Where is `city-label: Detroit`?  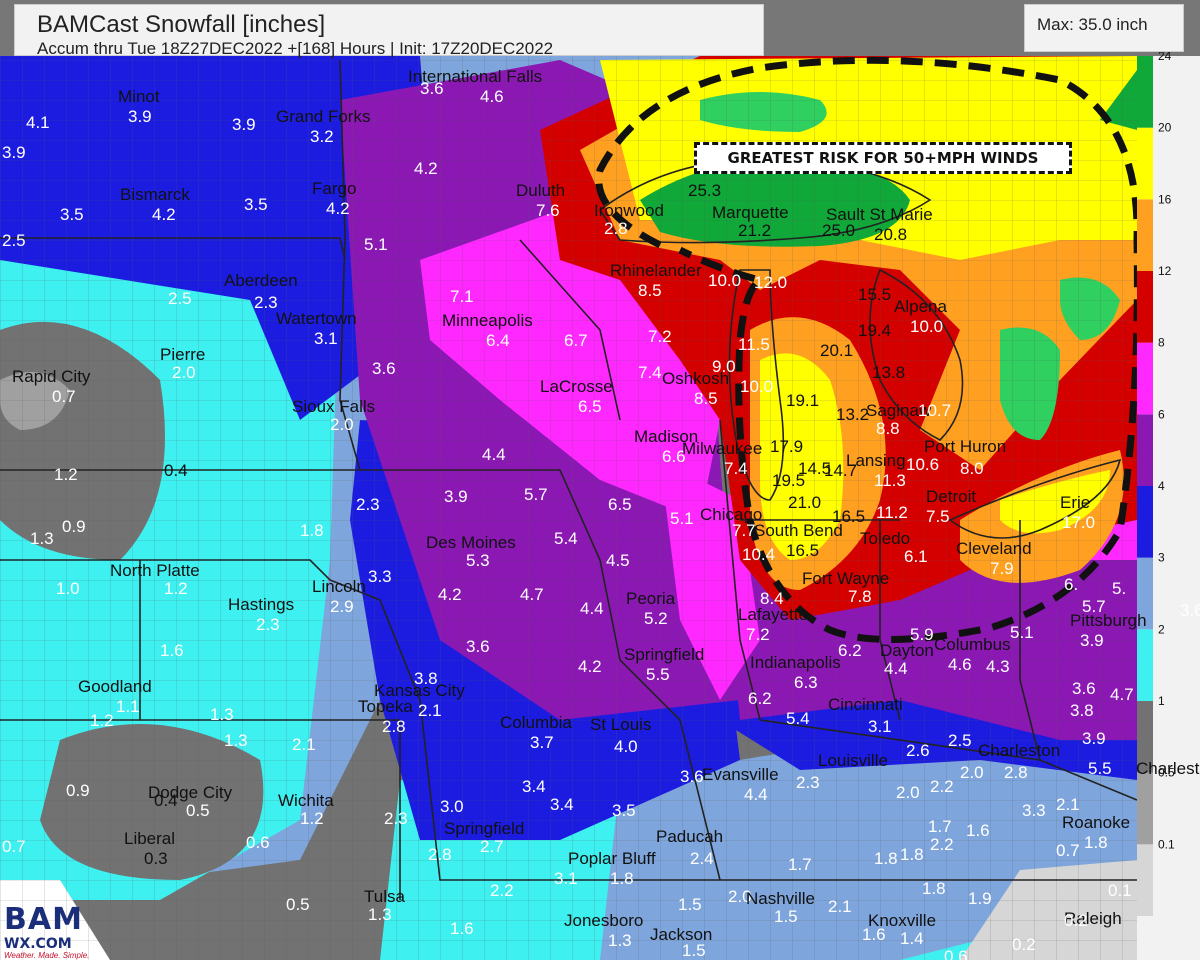
city-label: Detroit is located at coordinates (951, 496).